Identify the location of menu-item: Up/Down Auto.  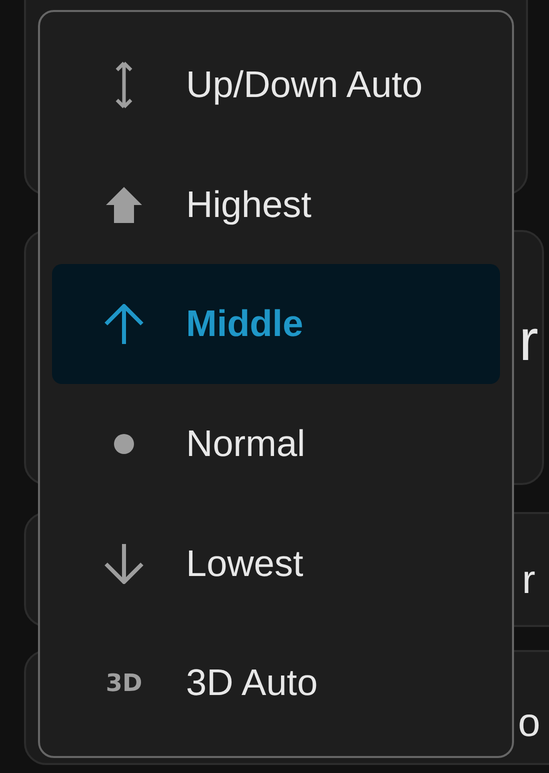
(276, 85).